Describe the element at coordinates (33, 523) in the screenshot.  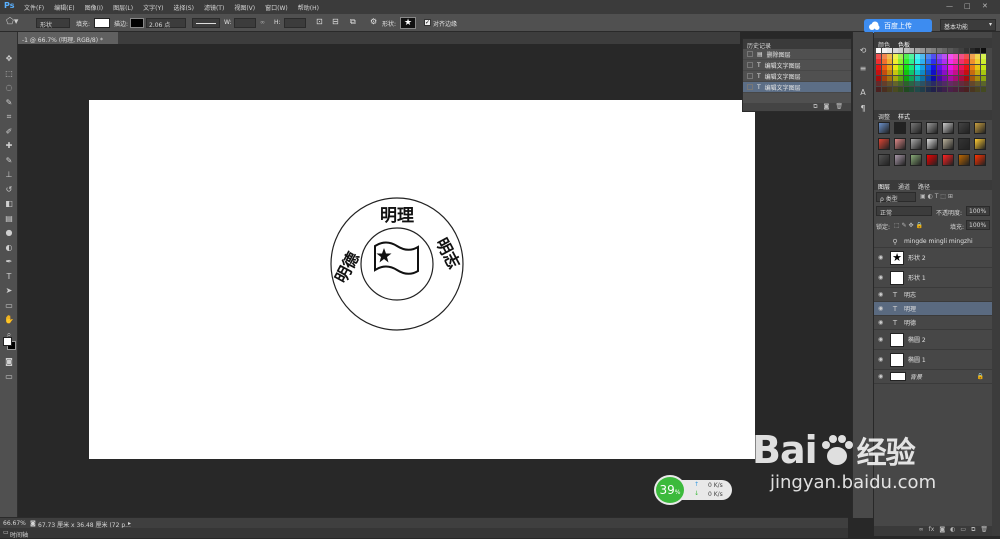
I see `doc-info-icon: ◙` at that location.